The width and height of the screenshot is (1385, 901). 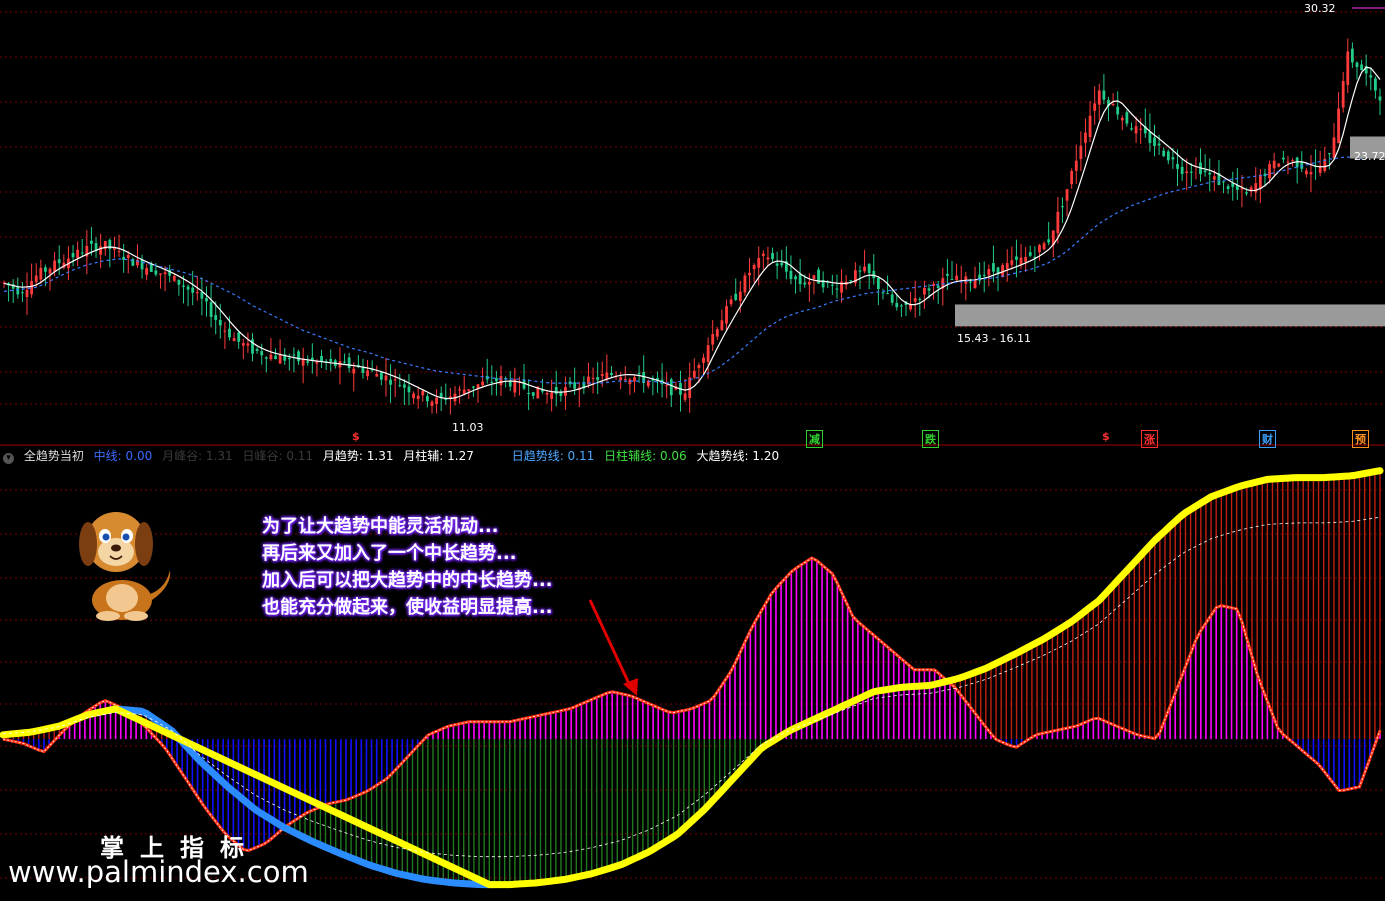 What do you see at coordinates (930, 439) in the screenshot?
I see `signal-marker: 跌` at bounding box center [930, 439].